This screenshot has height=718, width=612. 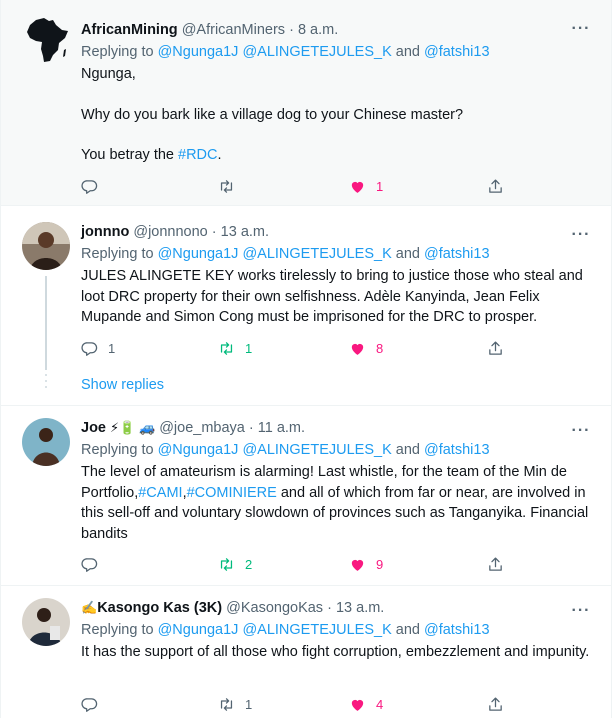 I want to click on like-count: 4, so click(x=380, y=704).